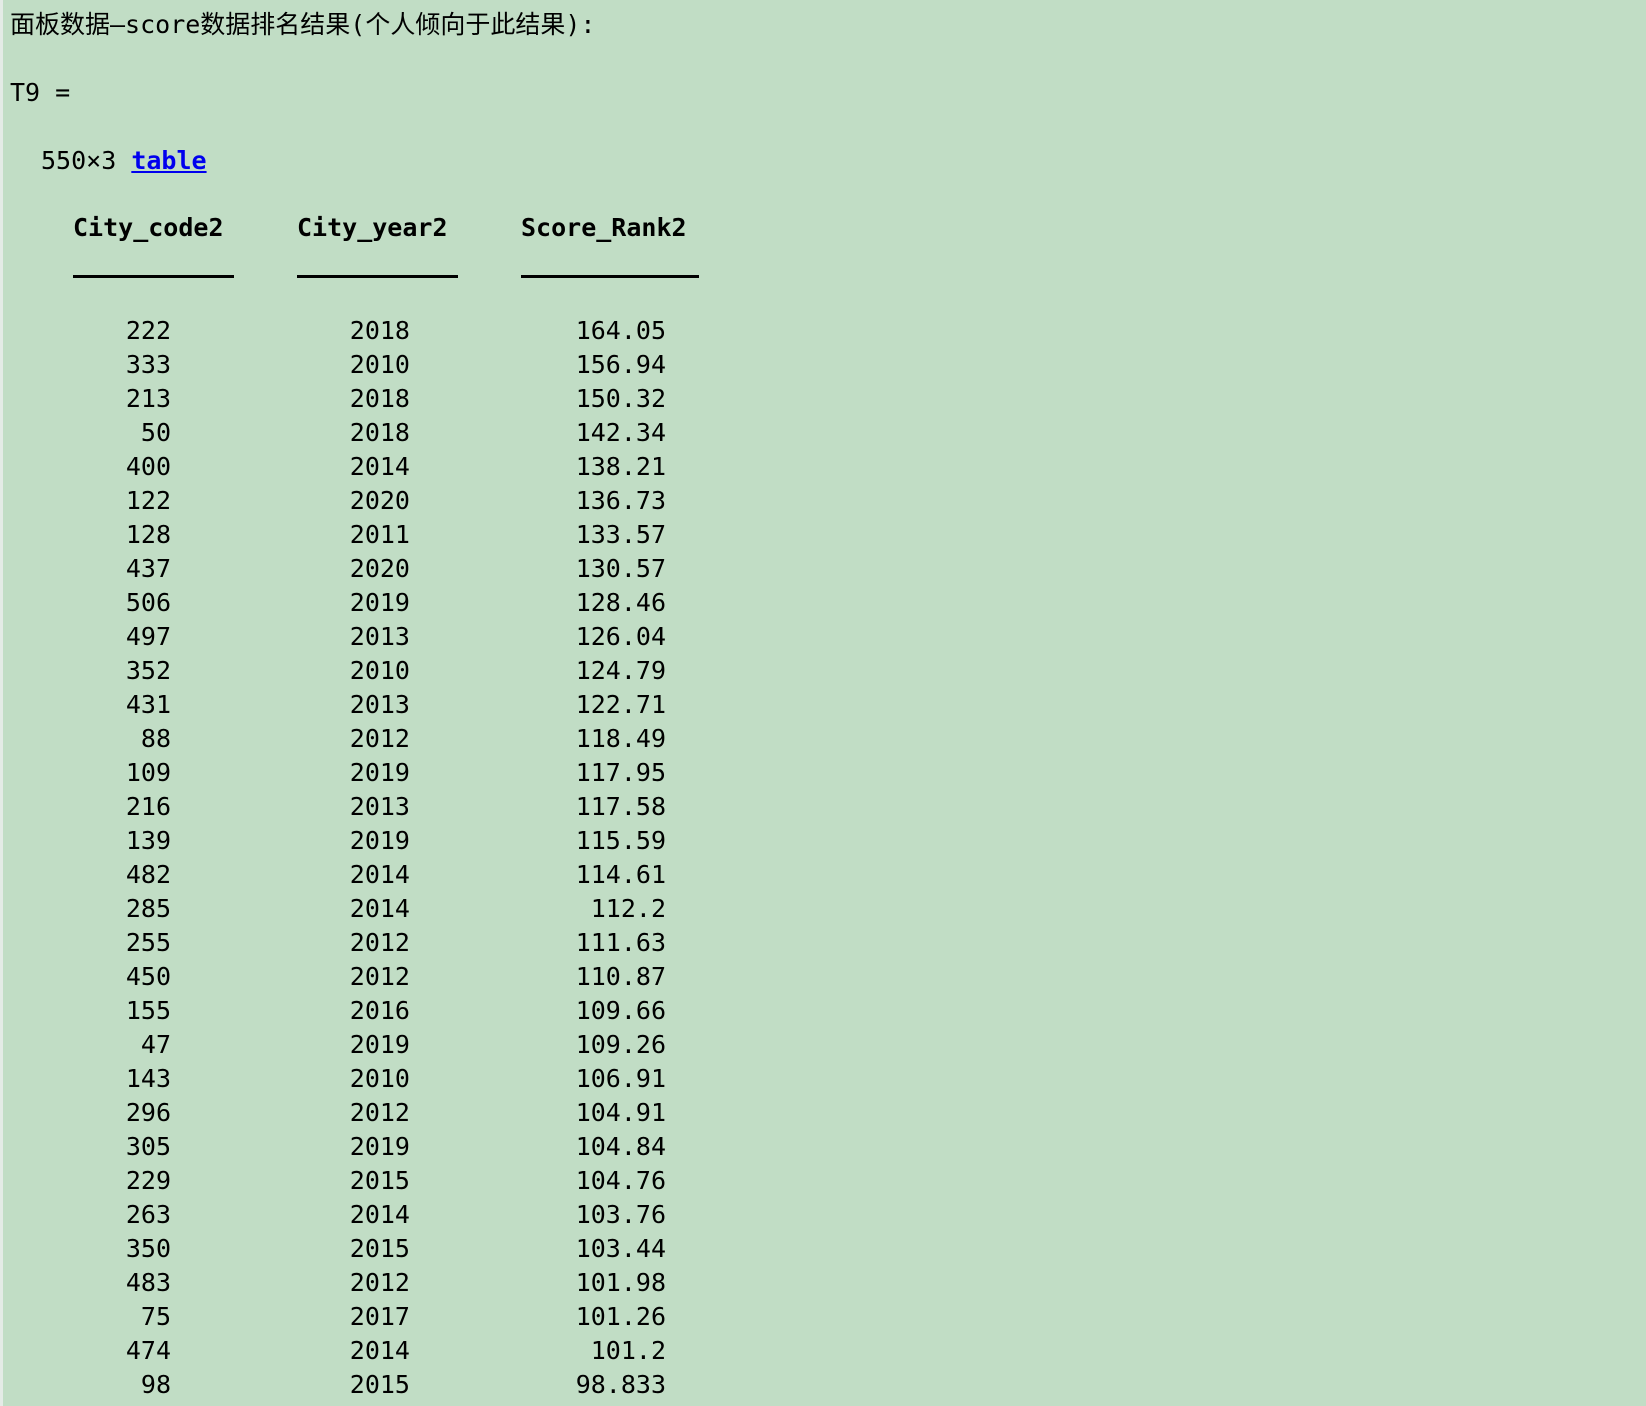  I want to click on cell-score-rank: 117.58, so click(620, 806).